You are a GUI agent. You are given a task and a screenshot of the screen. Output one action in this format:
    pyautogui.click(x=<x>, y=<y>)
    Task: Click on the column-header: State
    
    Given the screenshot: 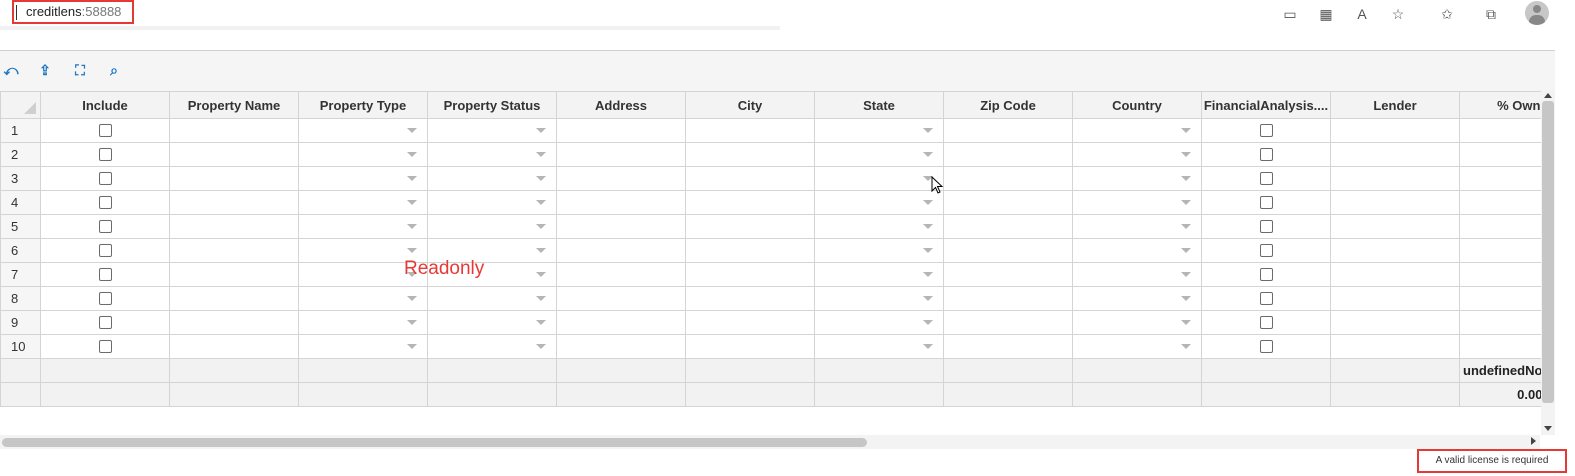 What is the action you would take?
    pyautogui.click(x=879, y=105)
    